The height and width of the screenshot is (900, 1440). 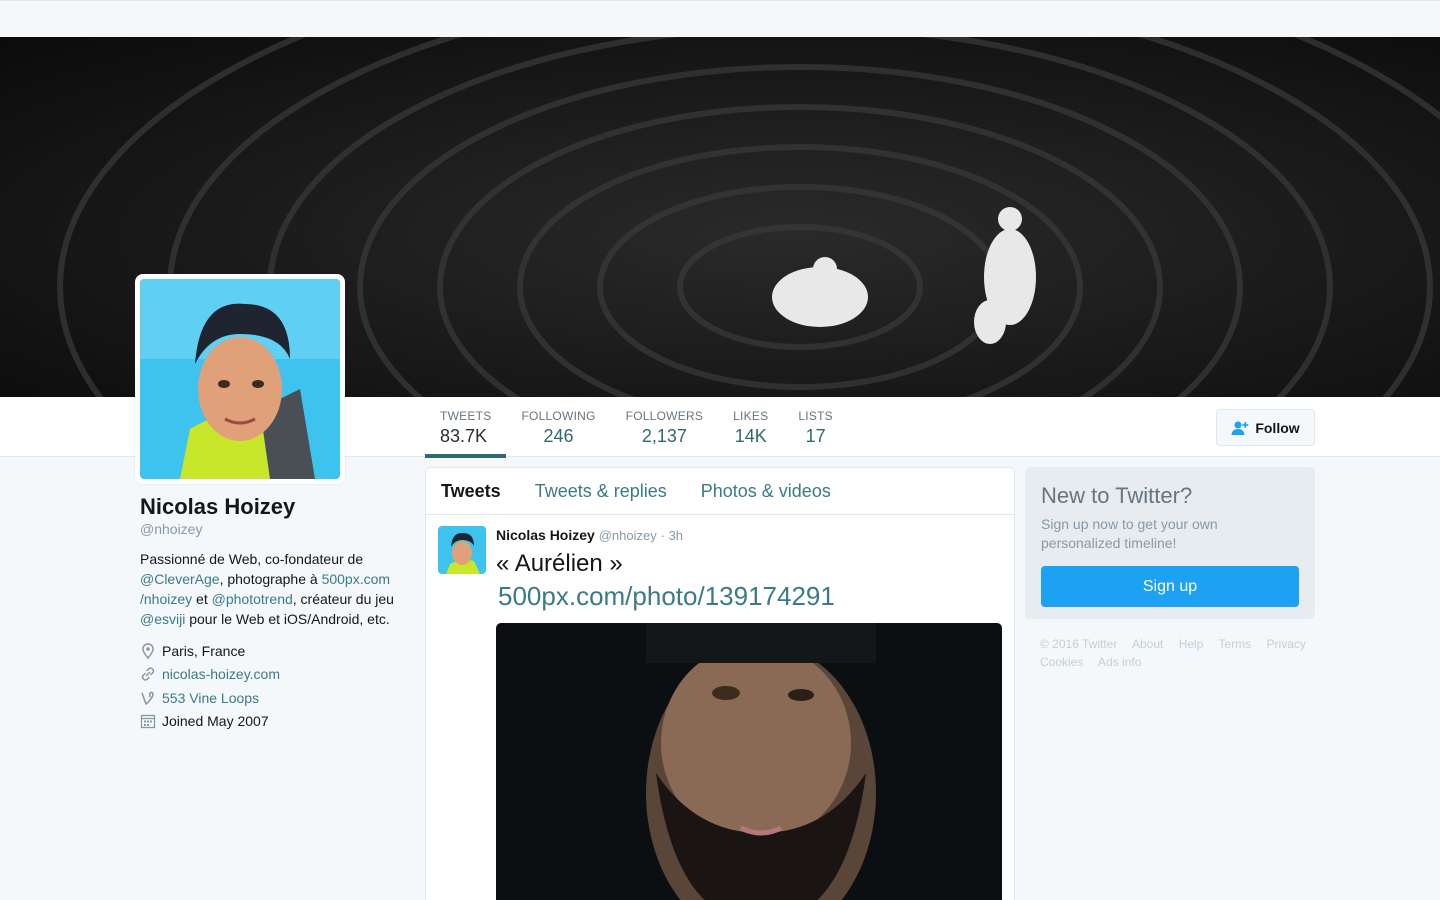 What do you see at coordinates (664, 436) in the screenshot?
I see `stat-value: 2,137` at bounding box center [664, 436].